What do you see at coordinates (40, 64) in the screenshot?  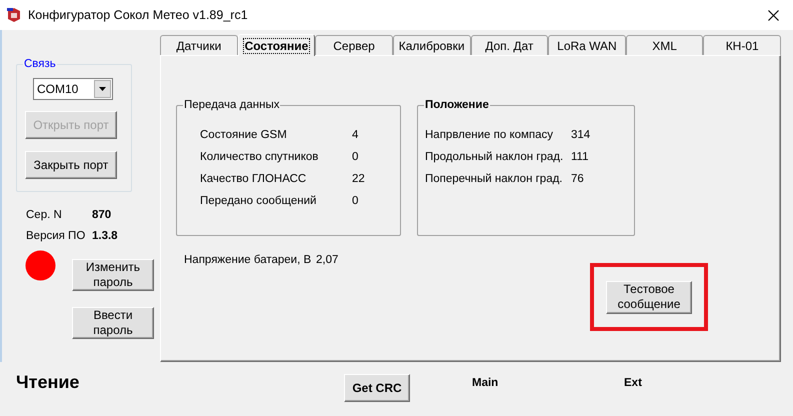 I see `group-title: Связь` at bounding box center [40, 64].